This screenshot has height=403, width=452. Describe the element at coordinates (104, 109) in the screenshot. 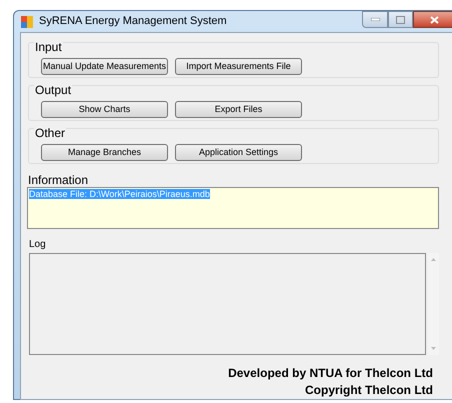

I see `action-button: Show Charts` at that location.